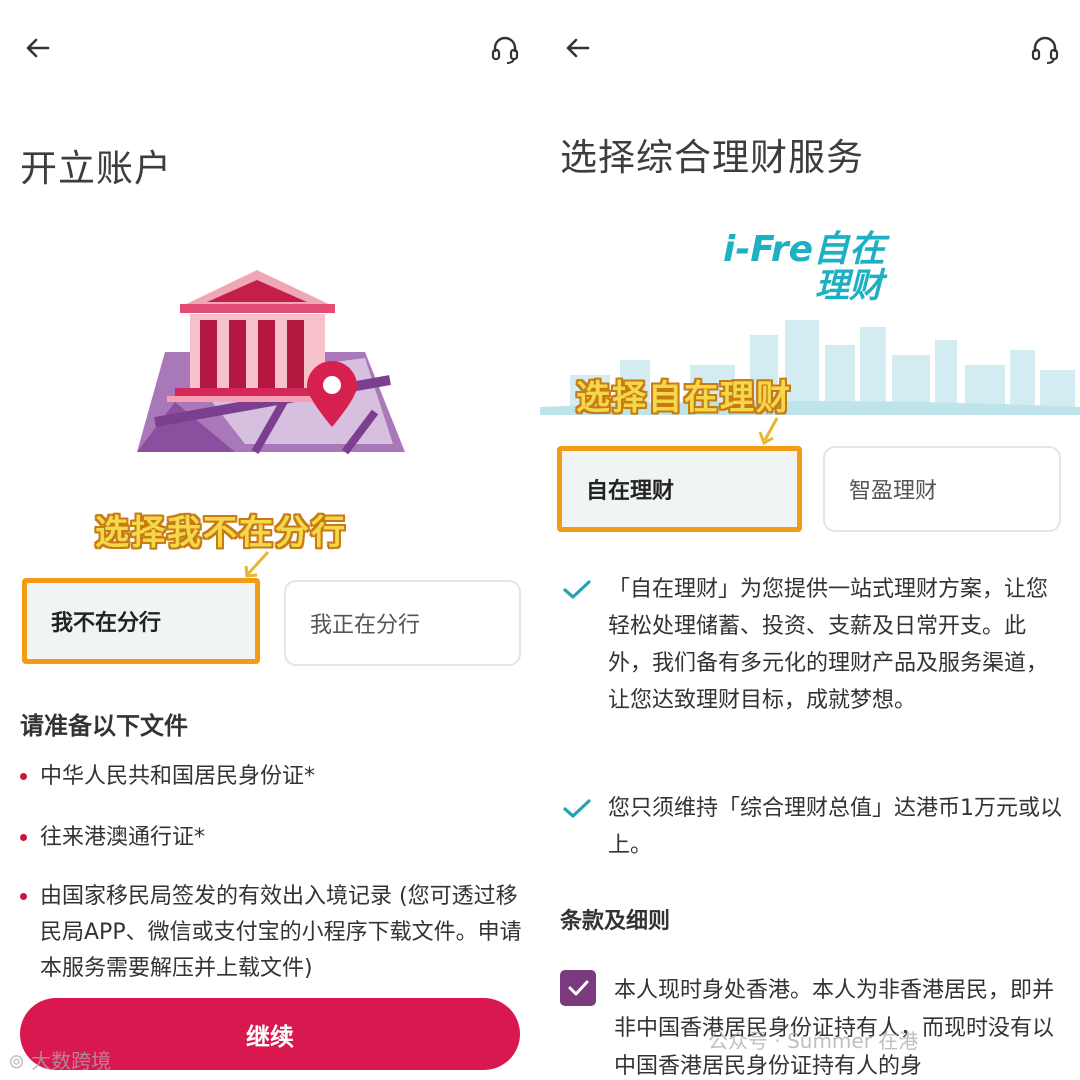 The width and height of the screenshot is (1080, 1080). Describe the element at coordinates (123, 837) in the screenshot. I see `doc-text: 往来港澳通行证*` at that location.